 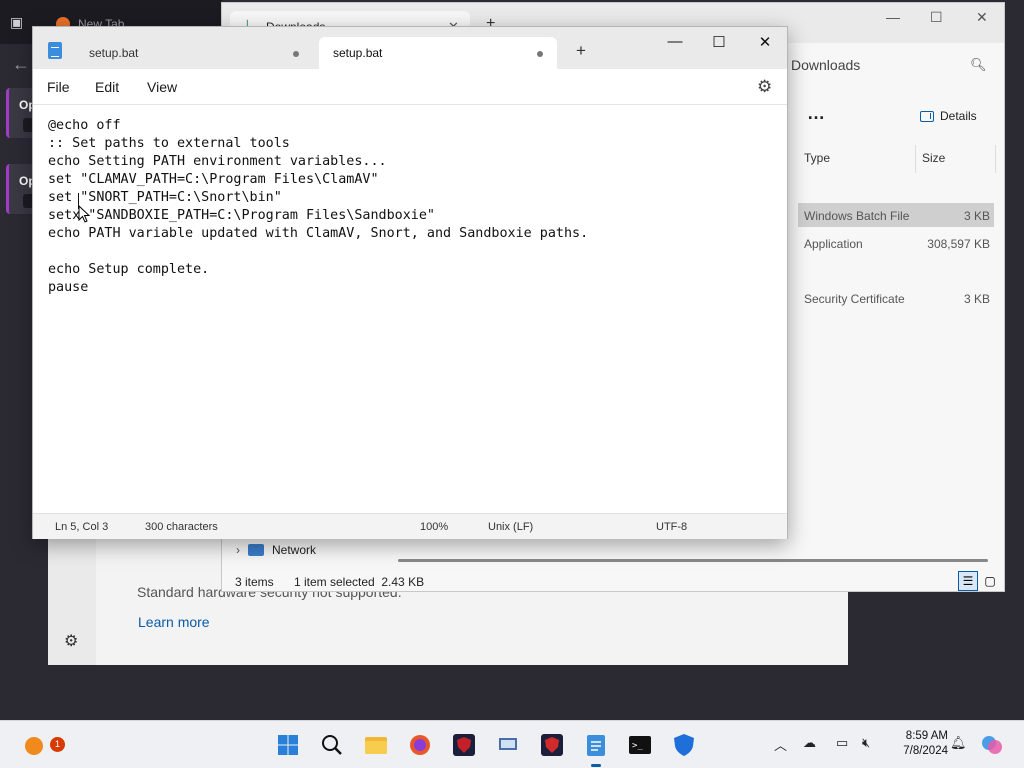 I want to click on start-menu-icon, so click(x=288, y=745).